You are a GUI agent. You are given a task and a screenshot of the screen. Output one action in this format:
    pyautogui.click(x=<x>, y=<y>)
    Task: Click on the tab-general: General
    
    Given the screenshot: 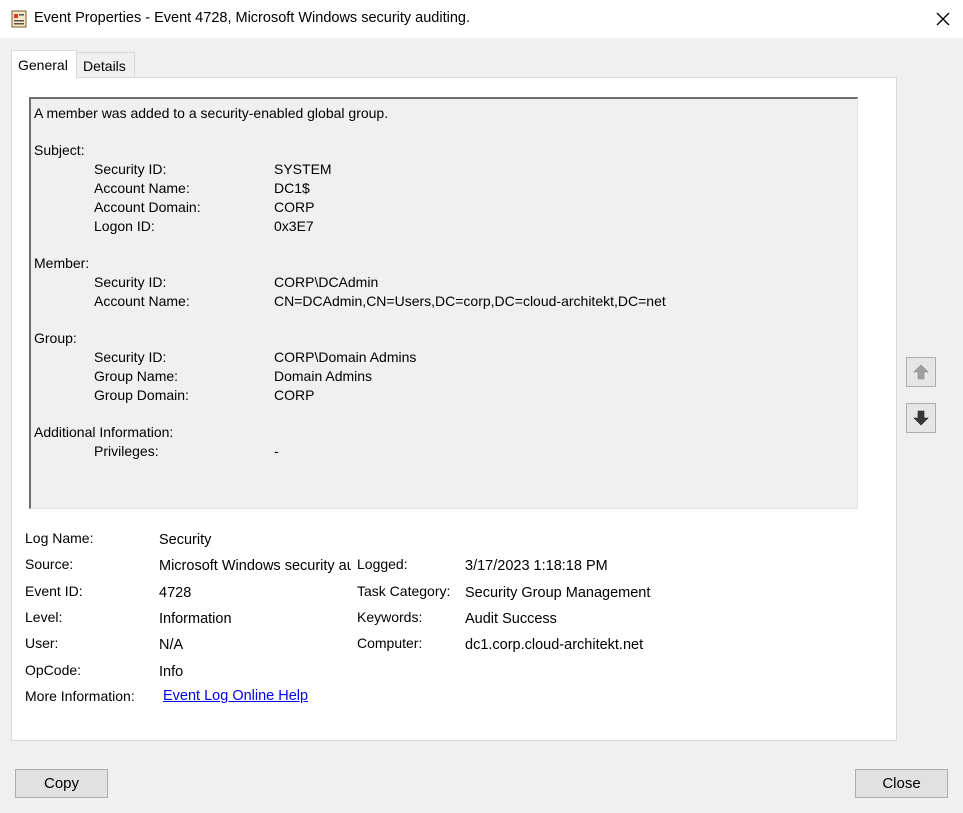 What is the action you would take?
    pyautogui.click(x=44, y=64)
    